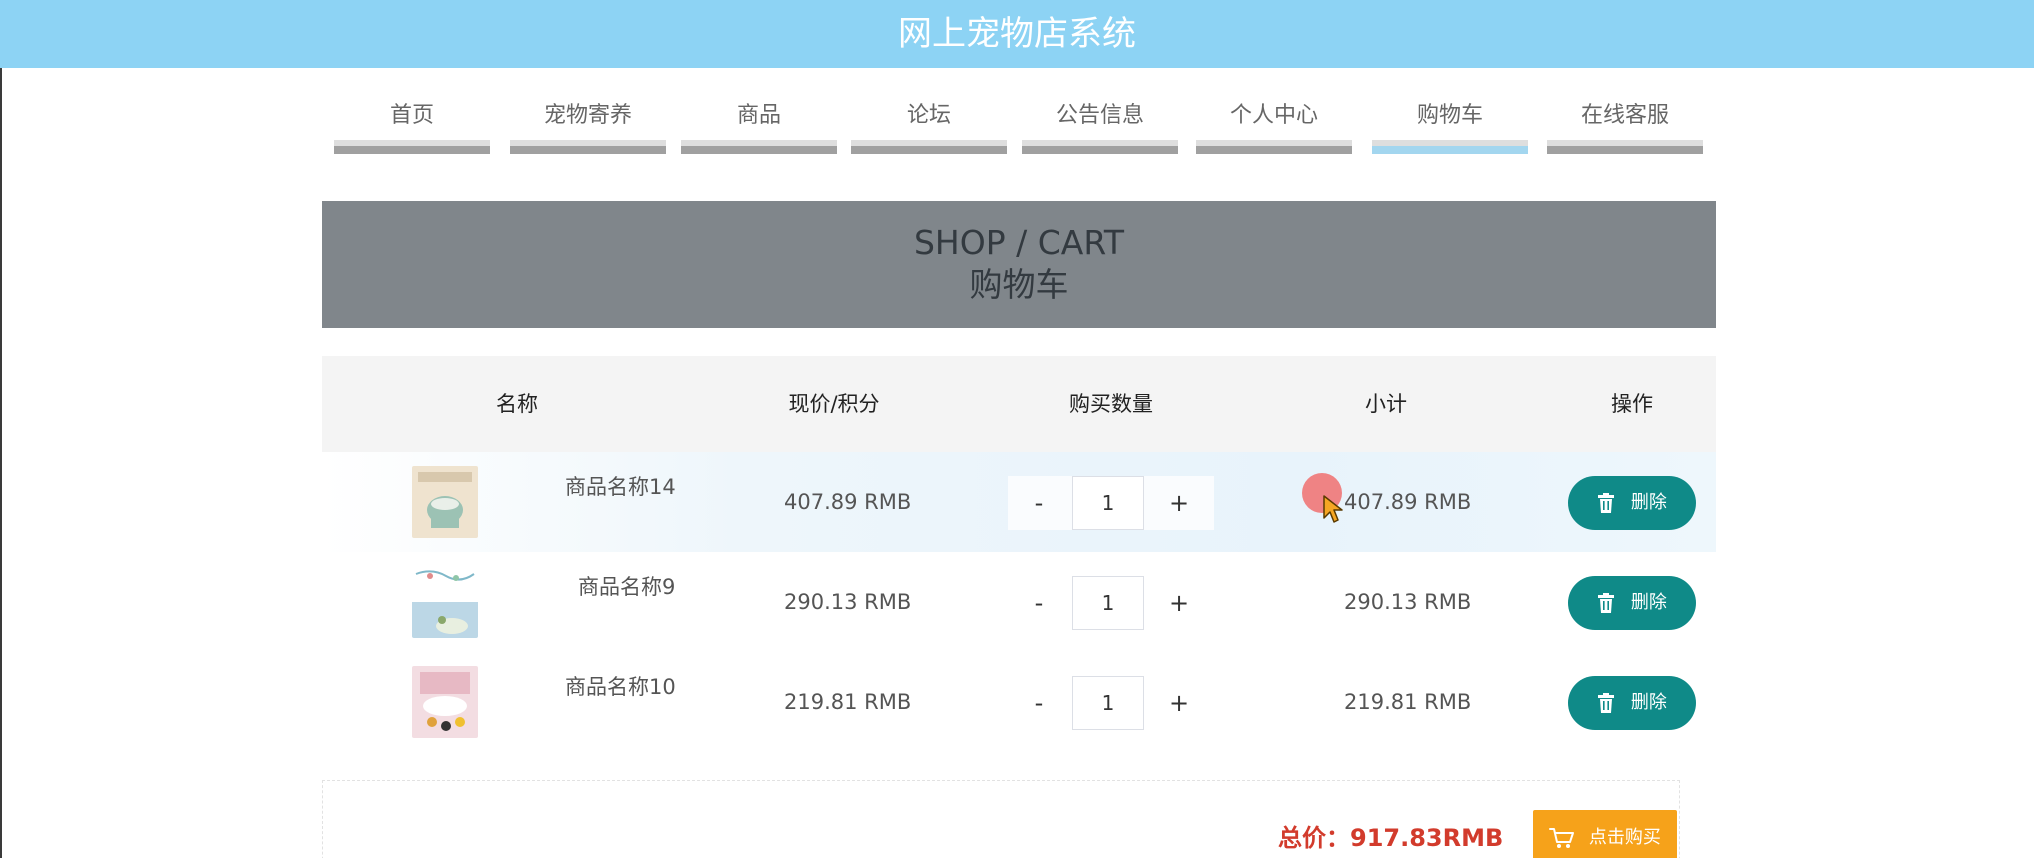  I want to click on nav-item-profile: 个人中心, so click(1274, 128).